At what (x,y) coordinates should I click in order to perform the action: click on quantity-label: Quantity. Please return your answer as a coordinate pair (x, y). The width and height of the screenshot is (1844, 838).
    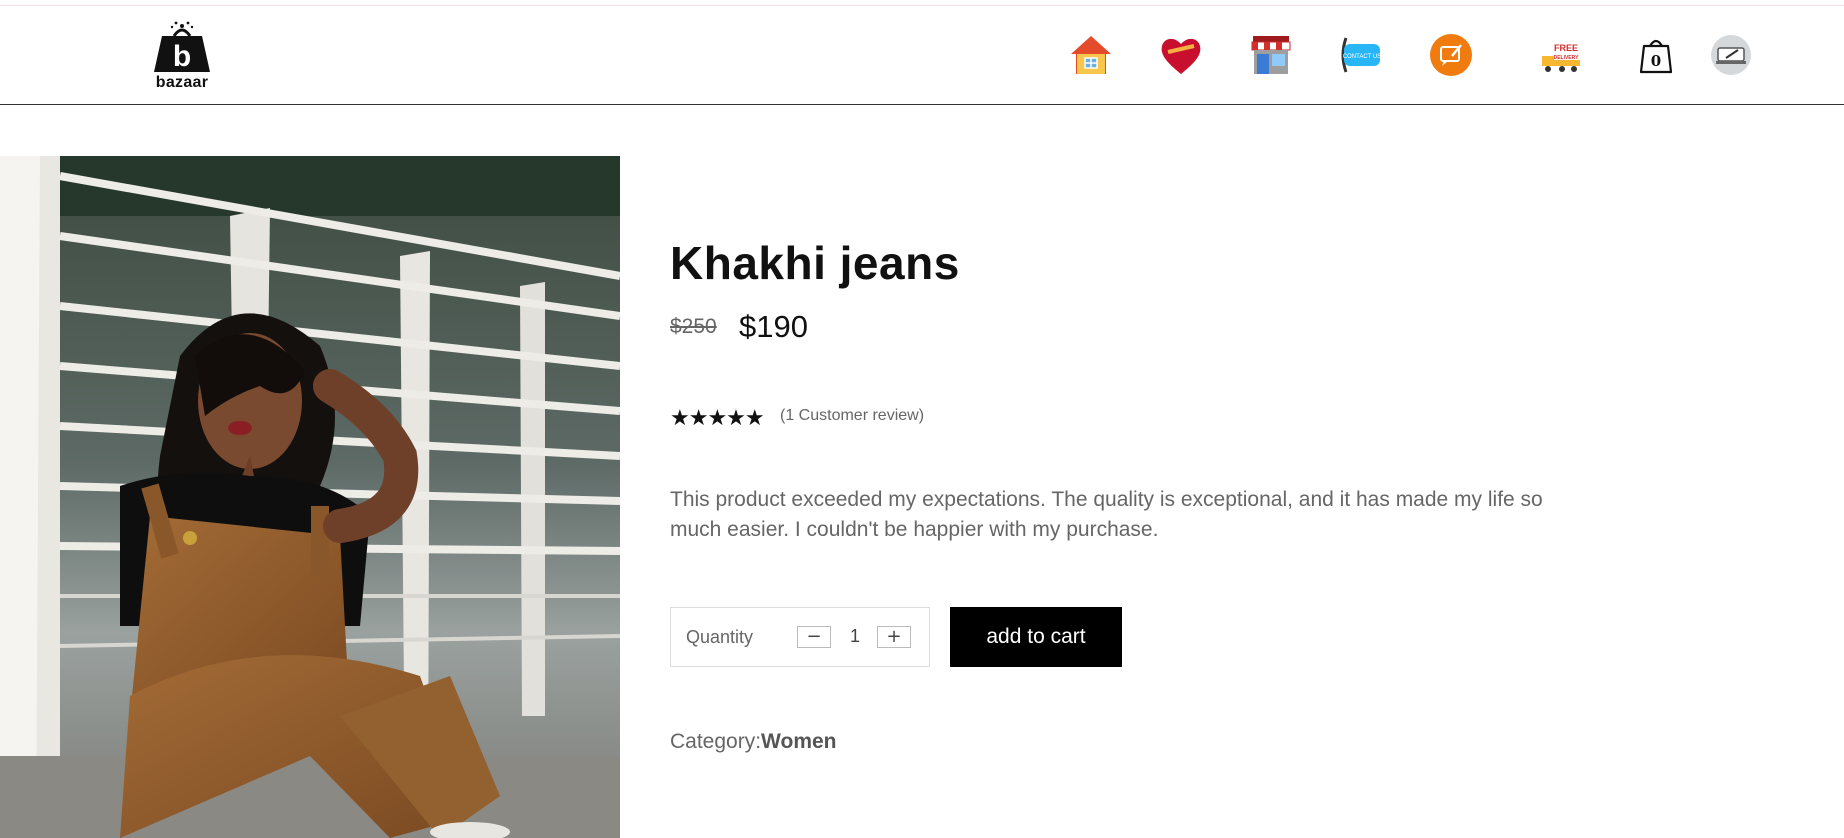
    Looking at the image, I should click on (720, 637).